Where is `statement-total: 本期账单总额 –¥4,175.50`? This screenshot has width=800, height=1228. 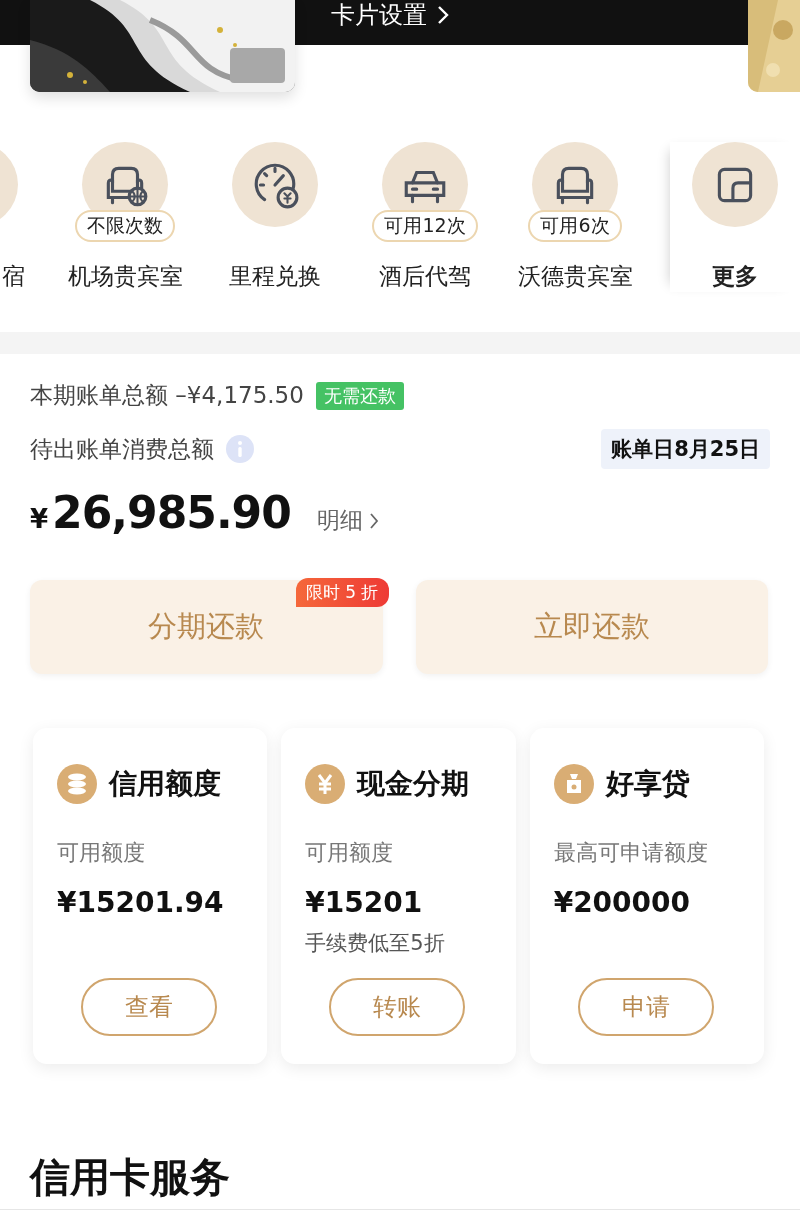
statement-total: 本期账单总额 –¥4,175.50 is located at coordinates (167, 395).